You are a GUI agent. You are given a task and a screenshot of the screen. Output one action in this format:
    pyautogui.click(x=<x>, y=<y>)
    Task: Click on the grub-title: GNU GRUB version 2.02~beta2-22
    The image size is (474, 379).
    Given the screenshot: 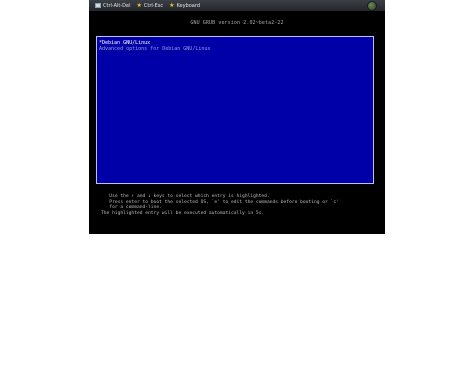 What is the action you would take?
    pyautogui.click(x=237, y=23)
    